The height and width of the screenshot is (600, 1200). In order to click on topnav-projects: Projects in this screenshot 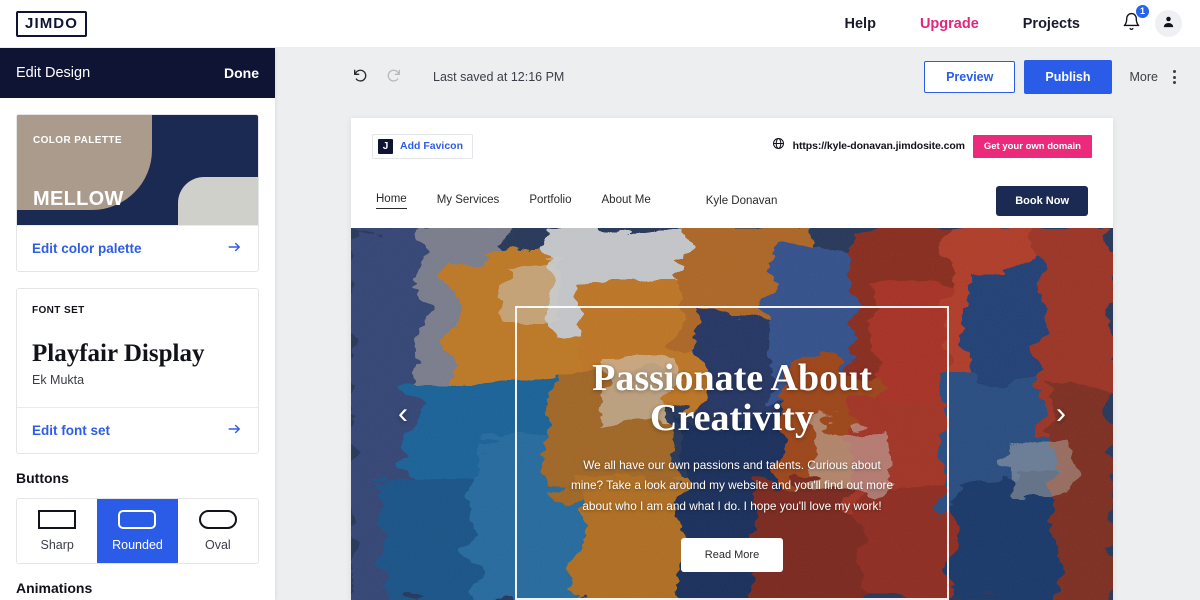, I will do `click(1051, 24)`.